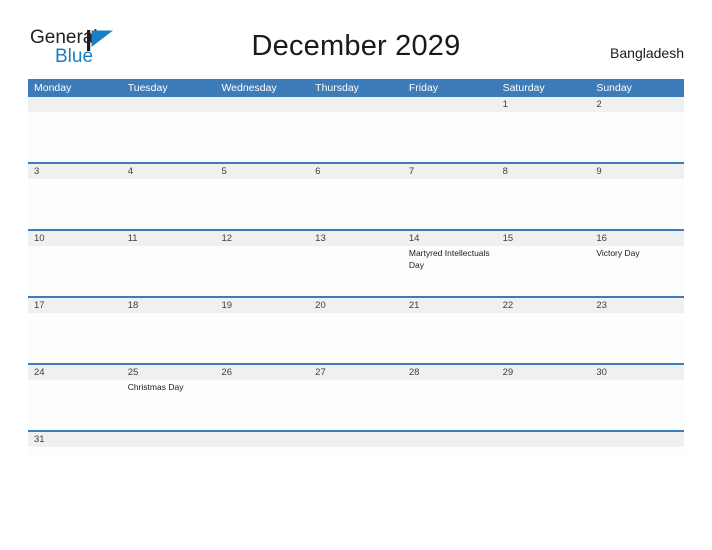 The height and width of the screenshot is (550, 712). What do you see at coordinates (414, 305) in the screenshot?
I see `day-number: 21` at bounding box center [414, 305].